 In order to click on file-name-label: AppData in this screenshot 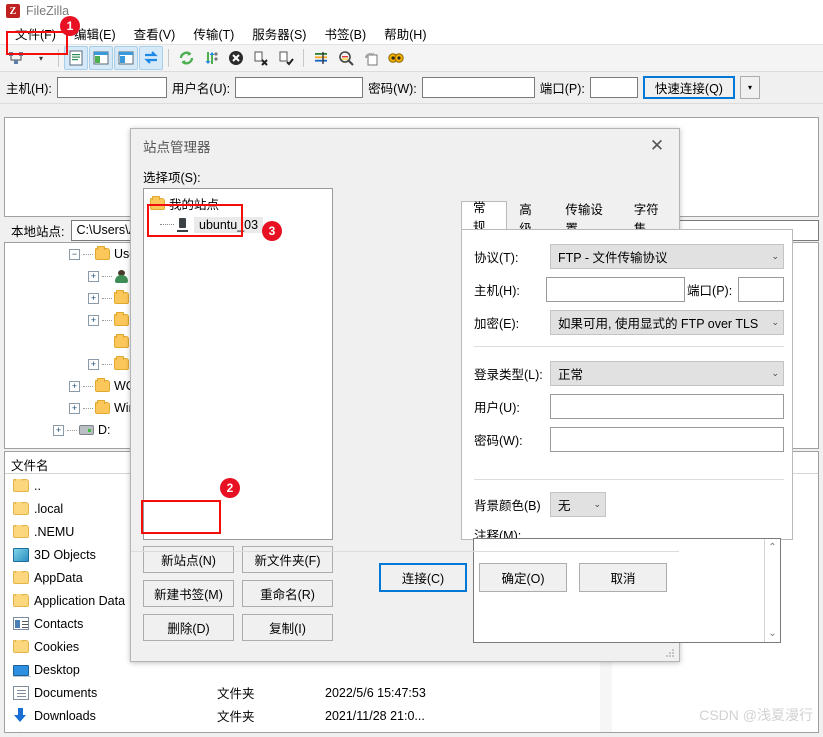, I will do `click(58, 577)`.